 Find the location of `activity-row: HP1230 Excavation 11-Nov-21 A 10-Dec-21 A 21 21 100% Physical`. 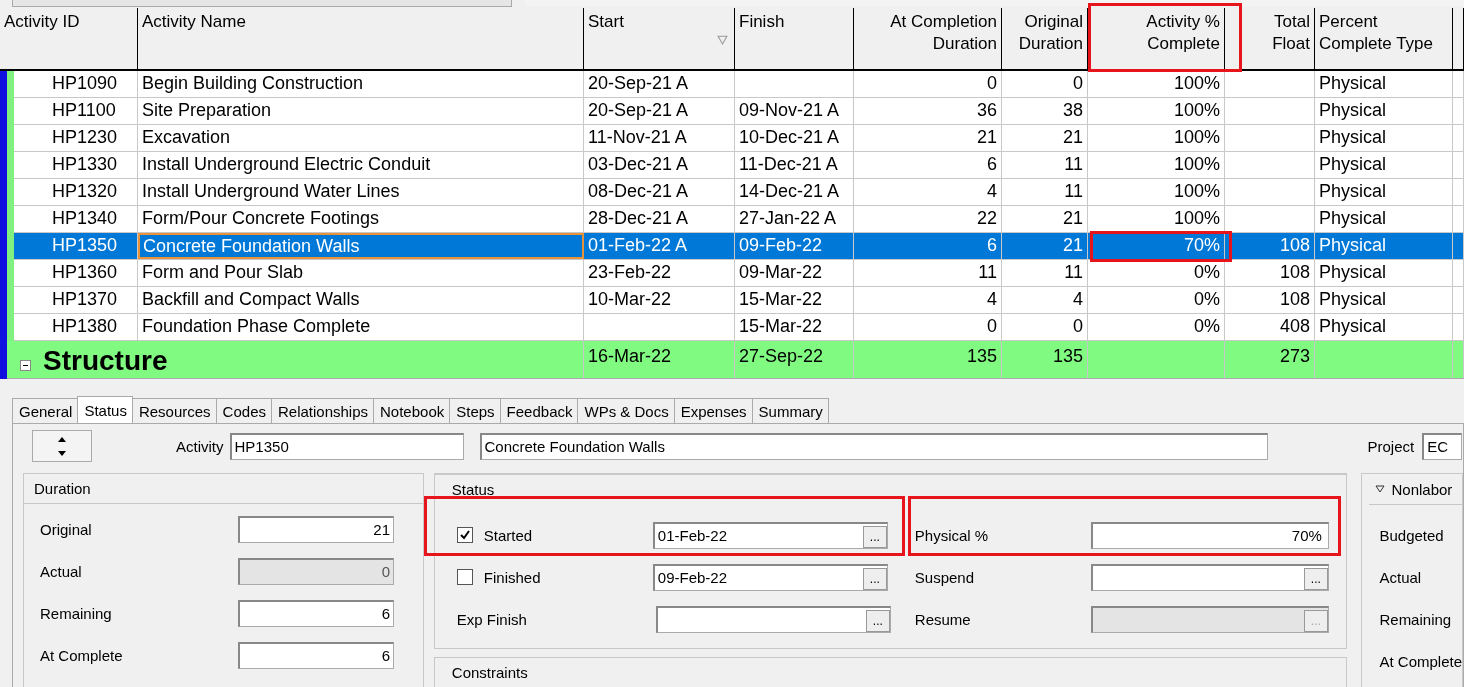

activity-row: HP1230 Excavation 11-Nov-21 A 10-Dec-21 A 21 21 100% Physical is located at coordinates (732, 138).